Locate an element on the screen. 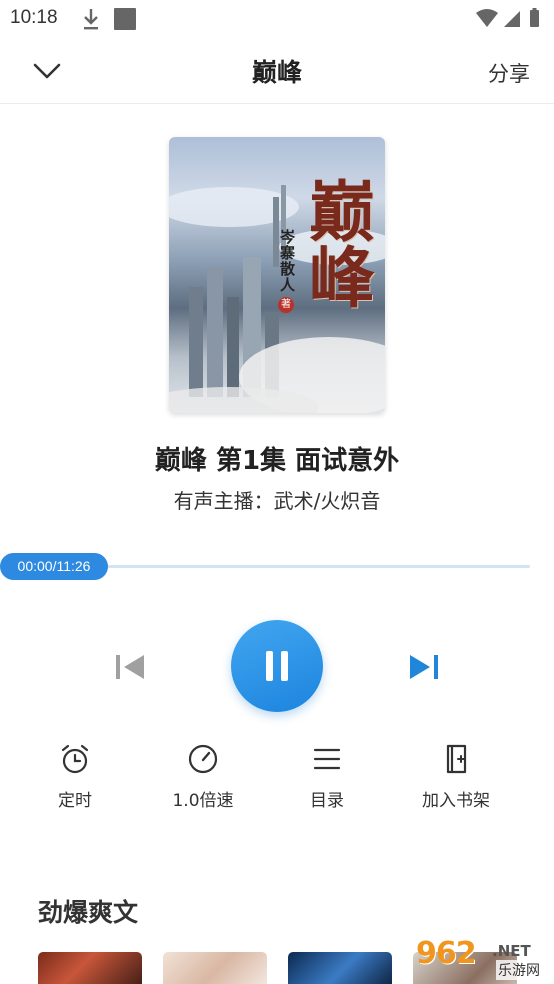  section-title: 劲爆爽文 is located at coordinates (88, 912).